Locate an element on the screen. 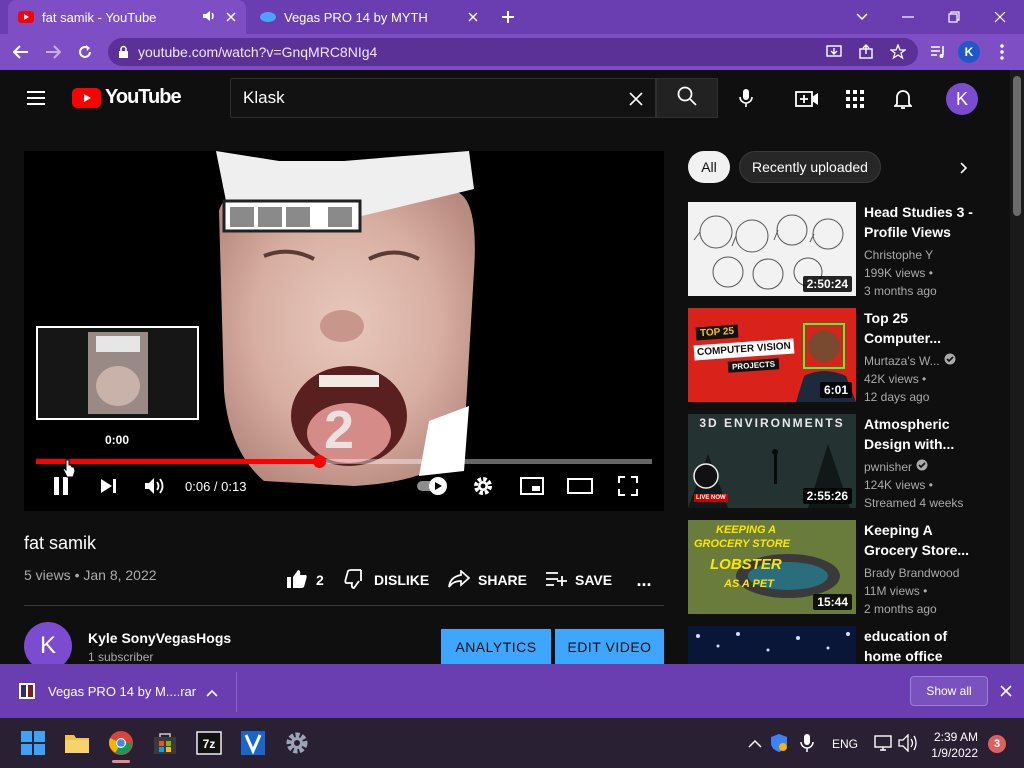 This screenshot has width=1024, height=768. apps-grid-icon is located at coordinates (855, 99).